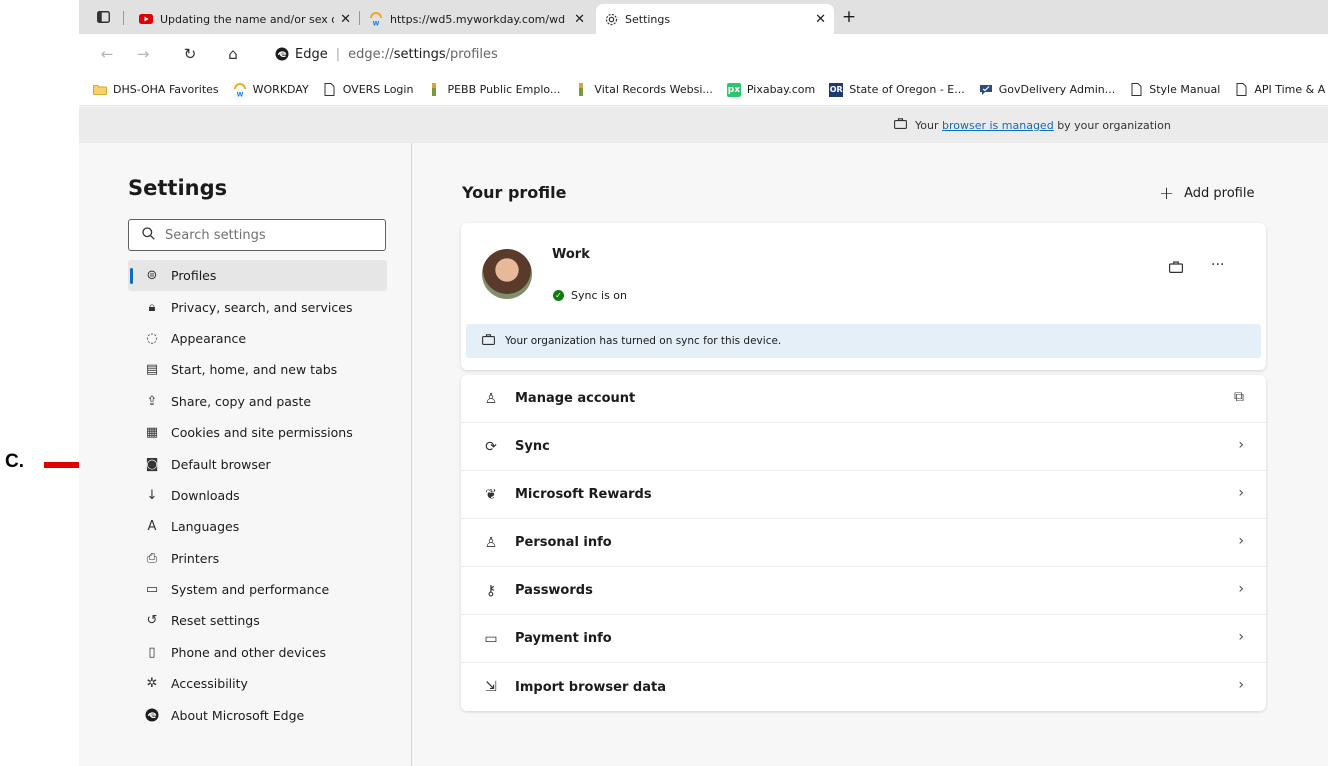 Image resolution: width=1328 pixels, height=766 pixels. What do you see at coordinates (280, 89) in the screenshot?
I see `favorite-label: WORKDAY` at bounding box center [280, 89].